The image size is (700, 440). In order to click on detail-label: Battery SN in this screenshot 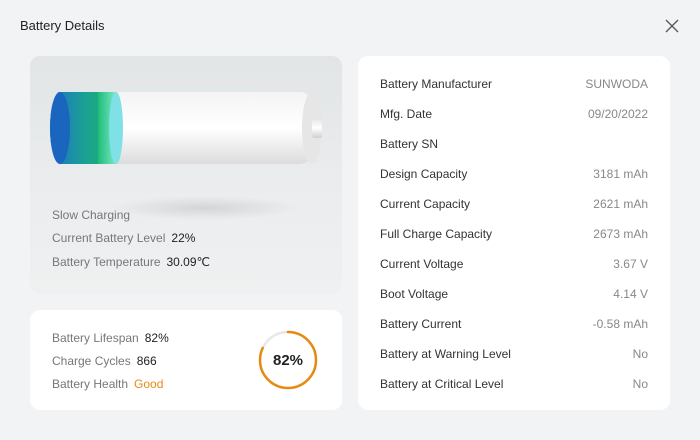, I will do `click(409, 144)`.